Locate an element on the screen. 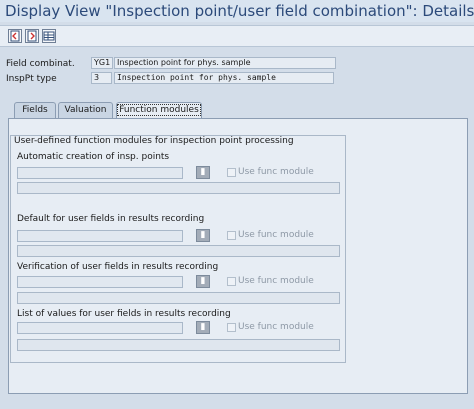 This screenshot has height=409, width=474. tab-function-modules-label: Function modules is located at coordinates (159, 110).